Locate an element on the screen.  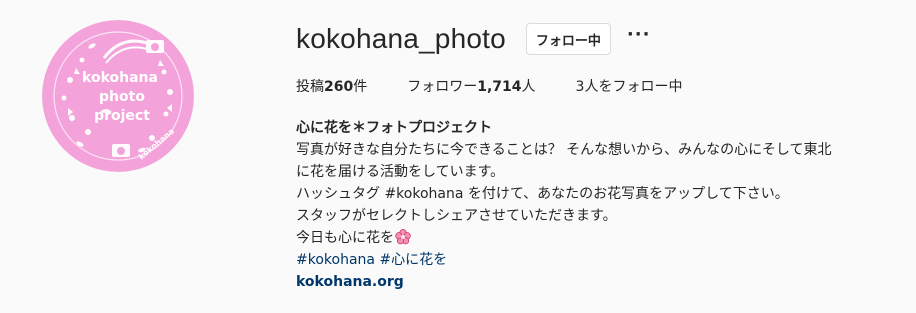
followers-link: フォロワー1,714人 is located at coordinates (471, 86).